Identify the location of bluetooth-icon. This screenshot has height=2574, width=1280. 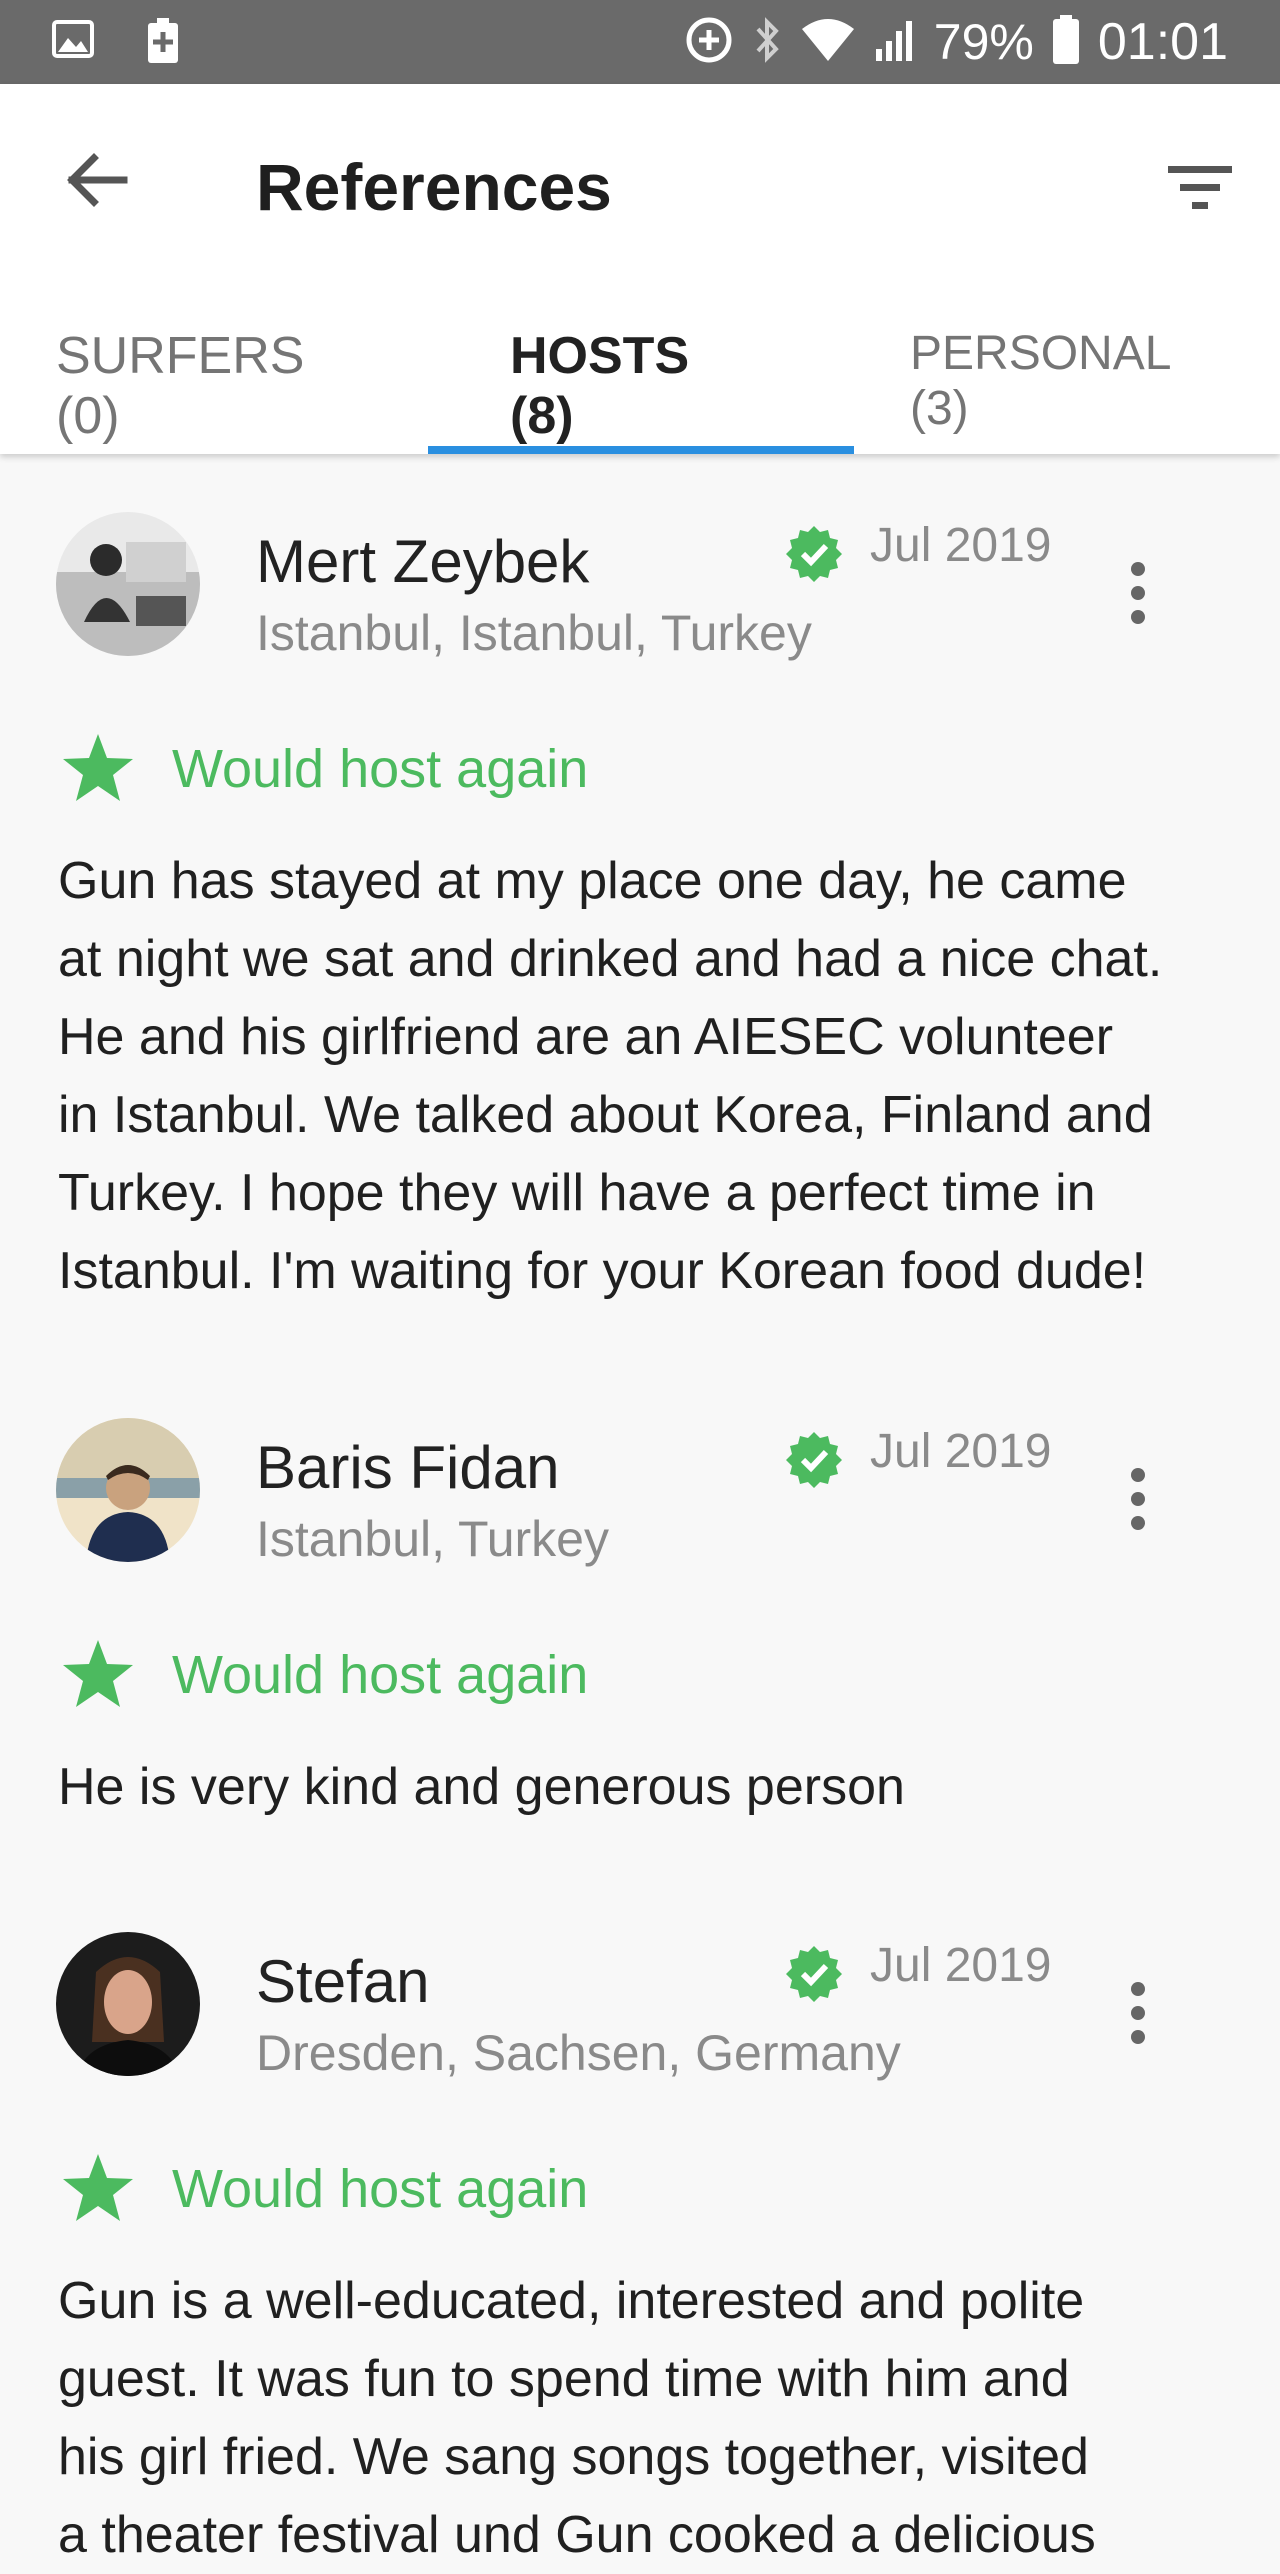
(767, 42).